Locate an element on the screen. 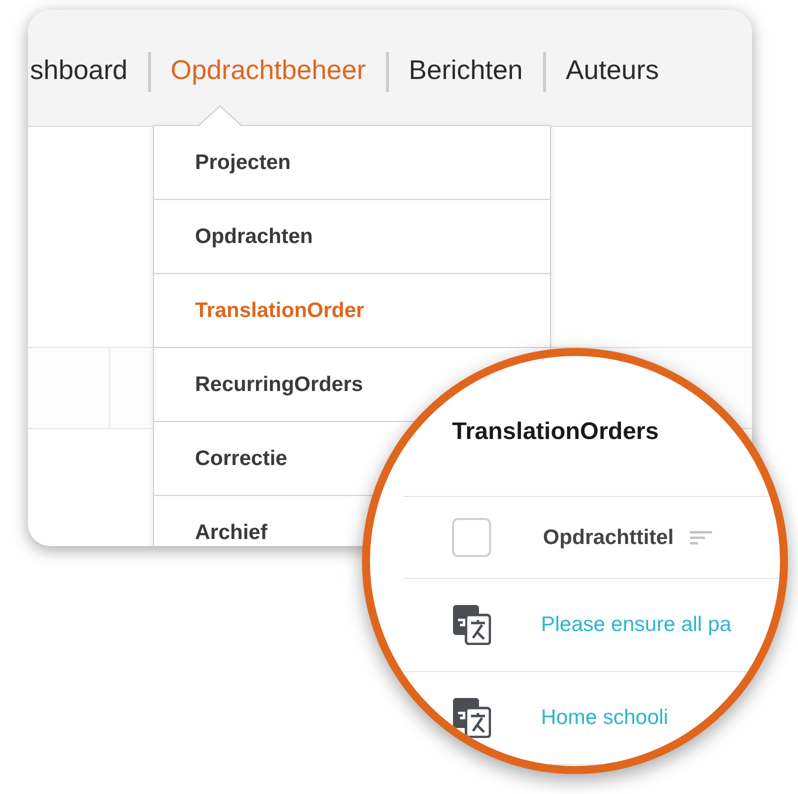  column-header: Opdrachttitel is located at coordinates (608, 538).